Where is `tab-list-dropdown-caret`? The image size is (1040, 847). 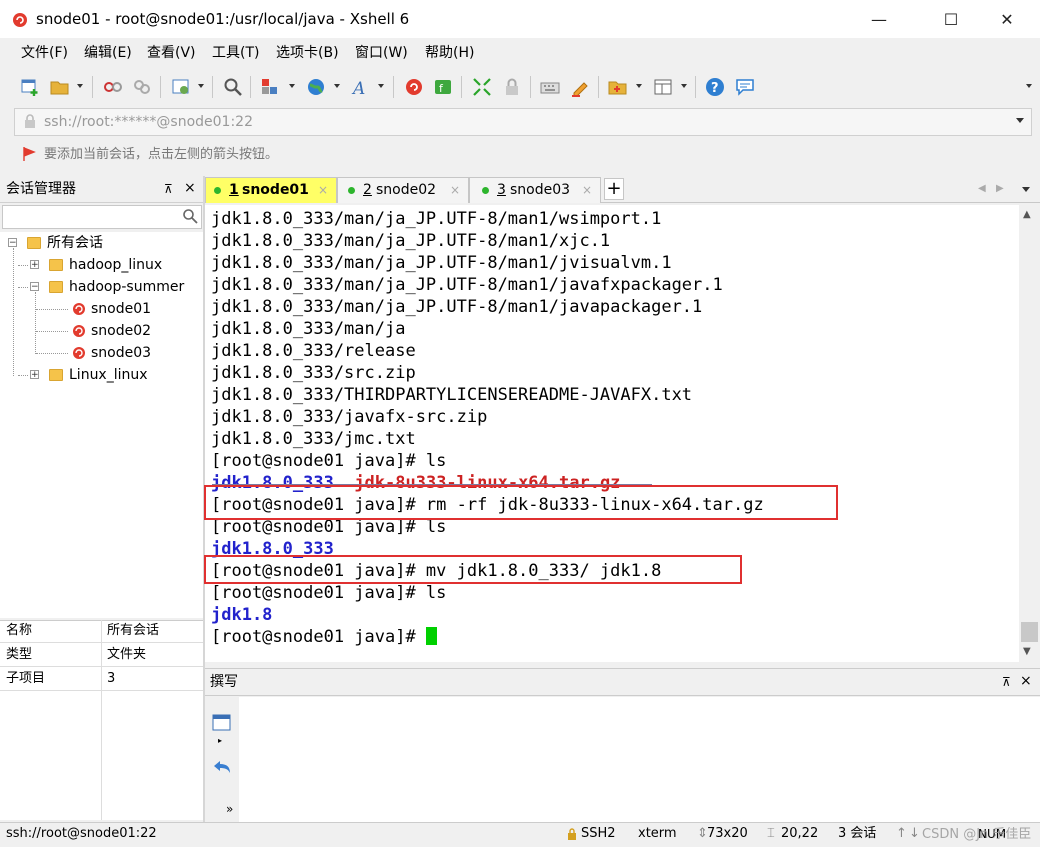 tab-list-dropdown-caret is located at coordinates (1026, 189).